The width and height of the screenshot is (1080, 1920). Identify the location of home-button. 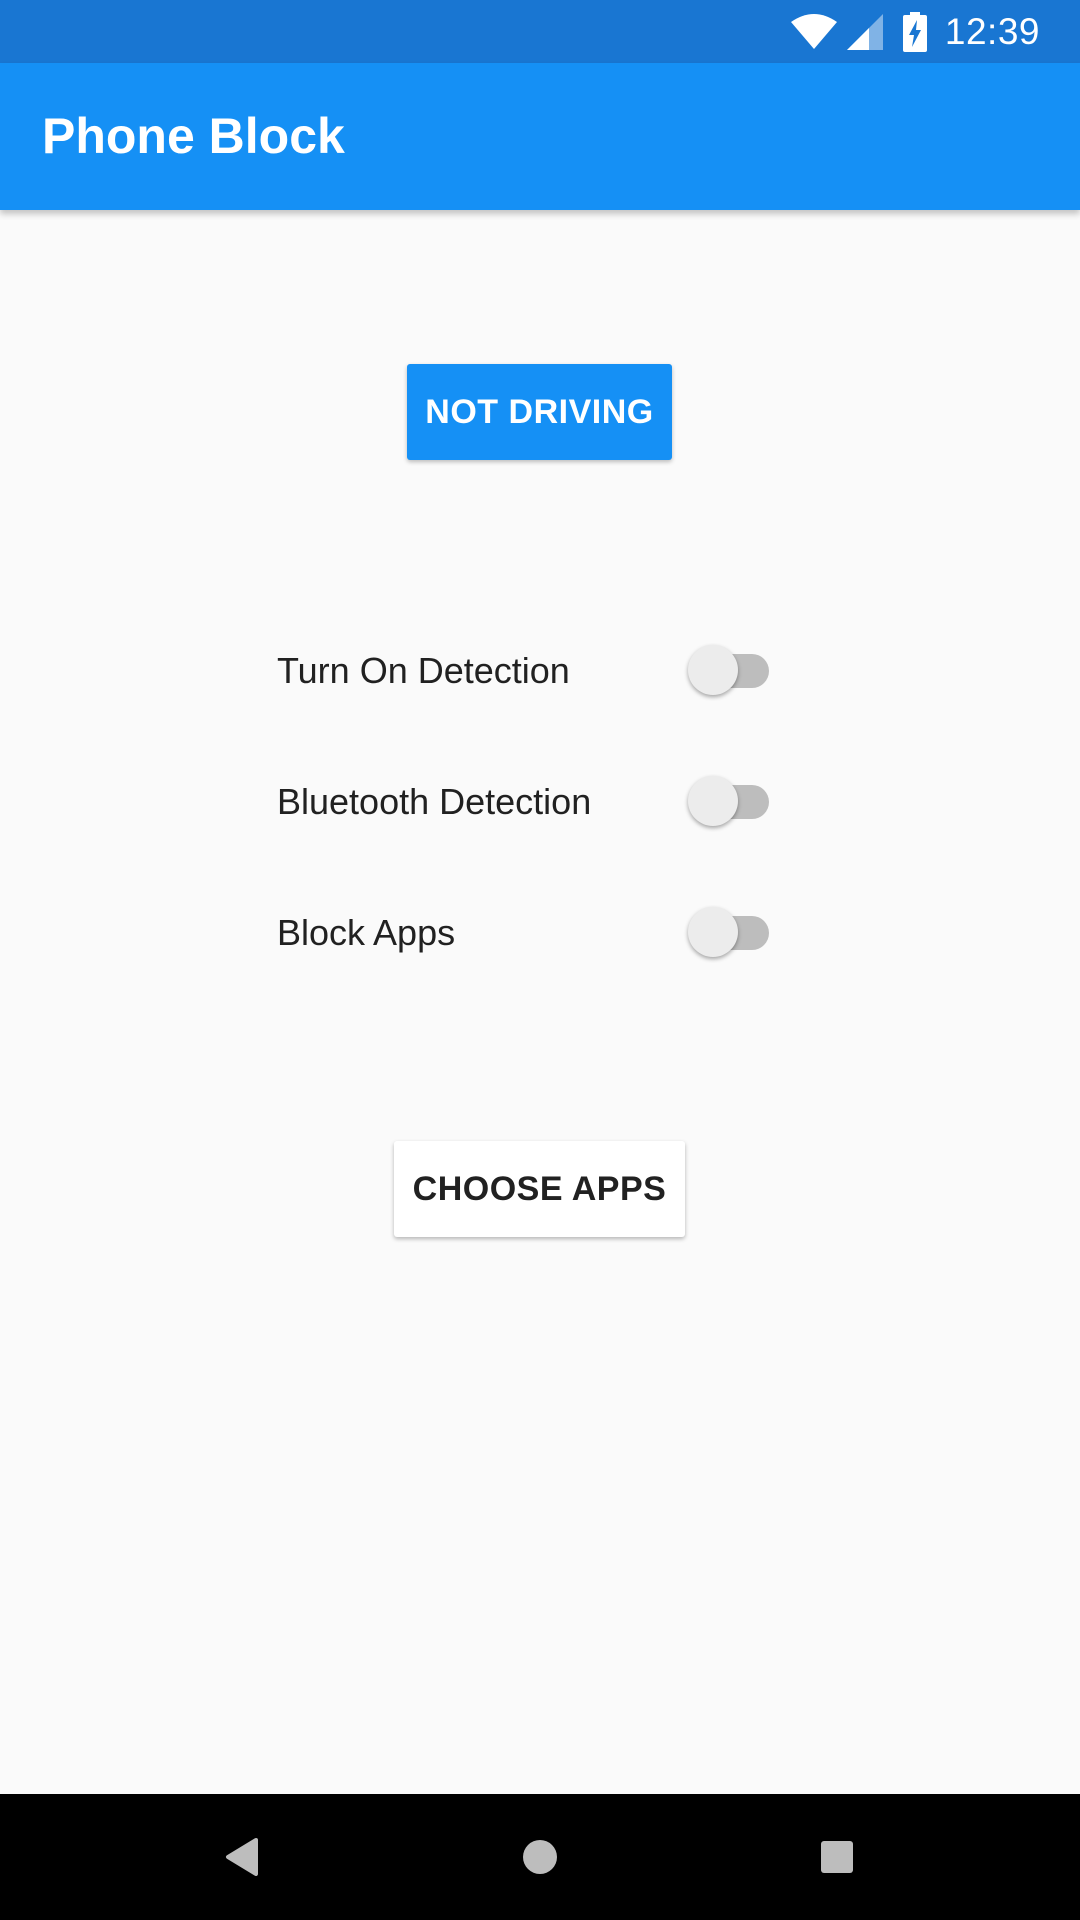
(540, 1857).